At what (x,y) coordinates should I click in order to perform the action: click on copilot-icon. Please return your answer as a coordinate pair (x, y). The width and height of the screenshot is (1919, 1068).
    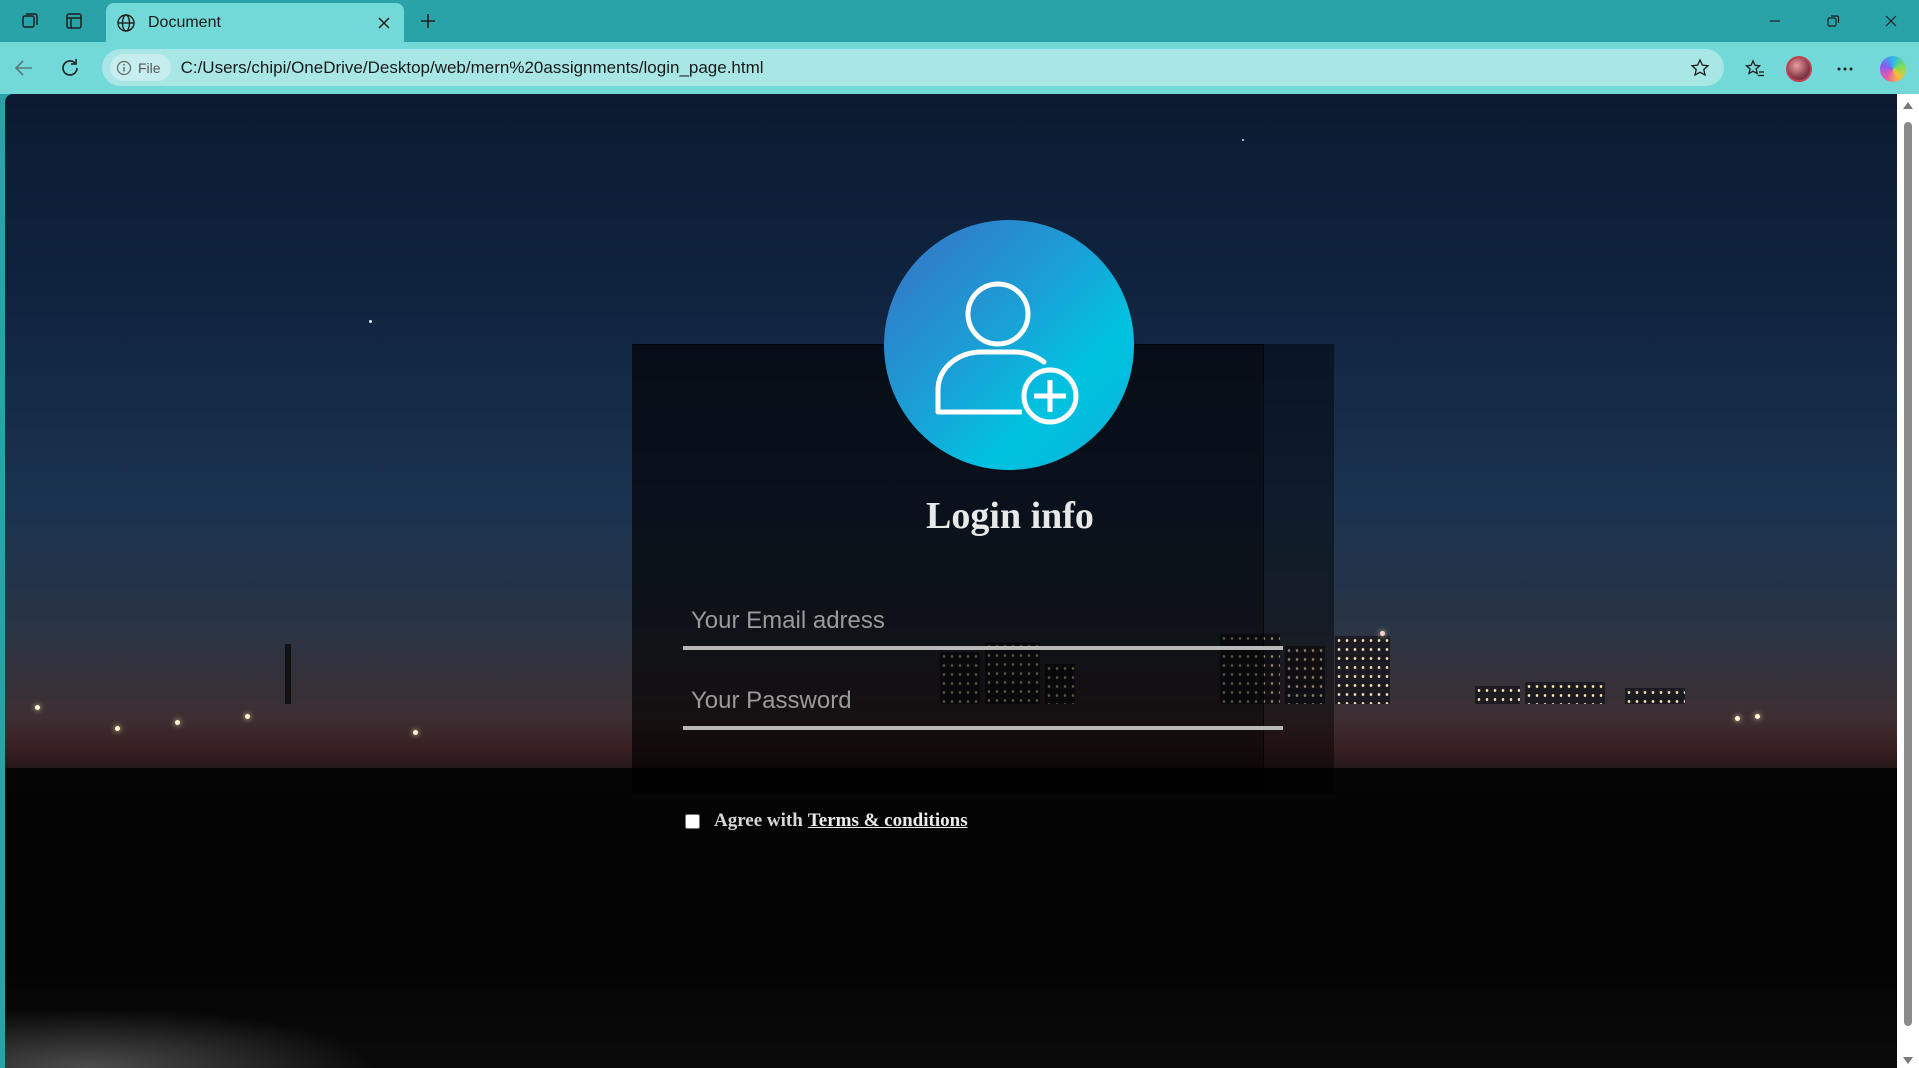
    Looking at the image, I should click on (1893, 69).